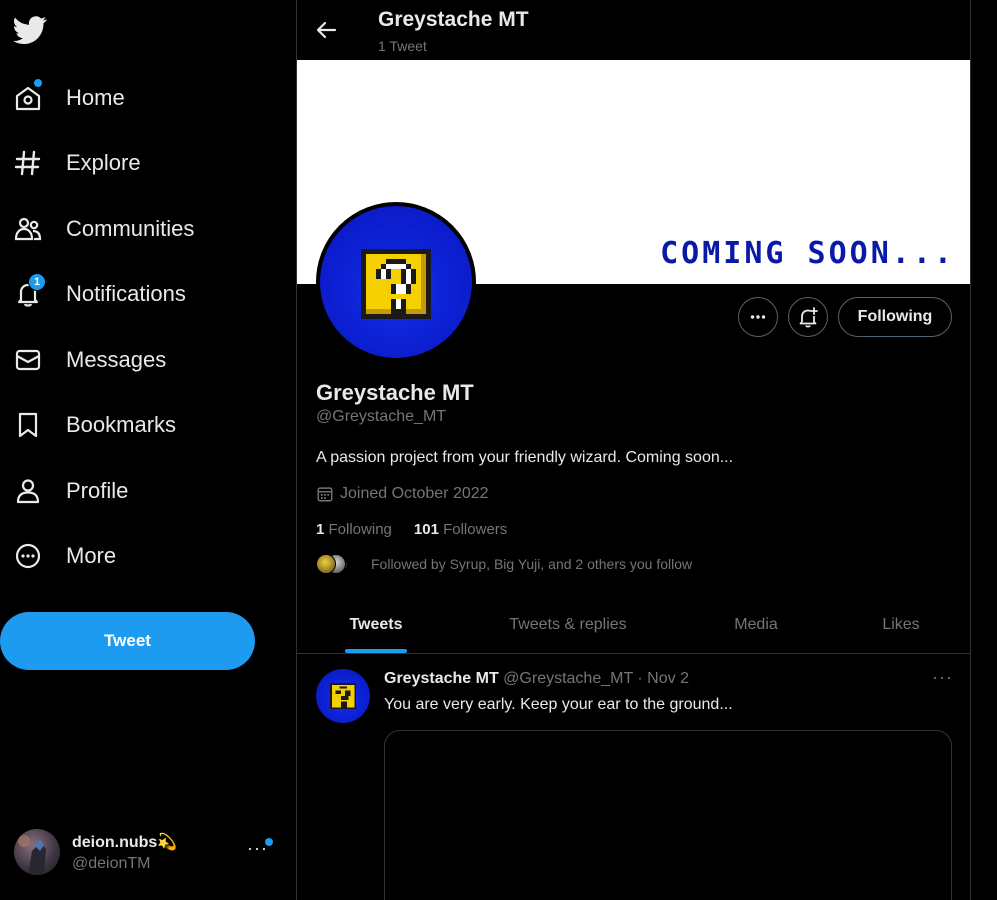 The height and width of the screenshot is (900, 997). I want to click on tweet-date: Nov 2, so click(668, 678).